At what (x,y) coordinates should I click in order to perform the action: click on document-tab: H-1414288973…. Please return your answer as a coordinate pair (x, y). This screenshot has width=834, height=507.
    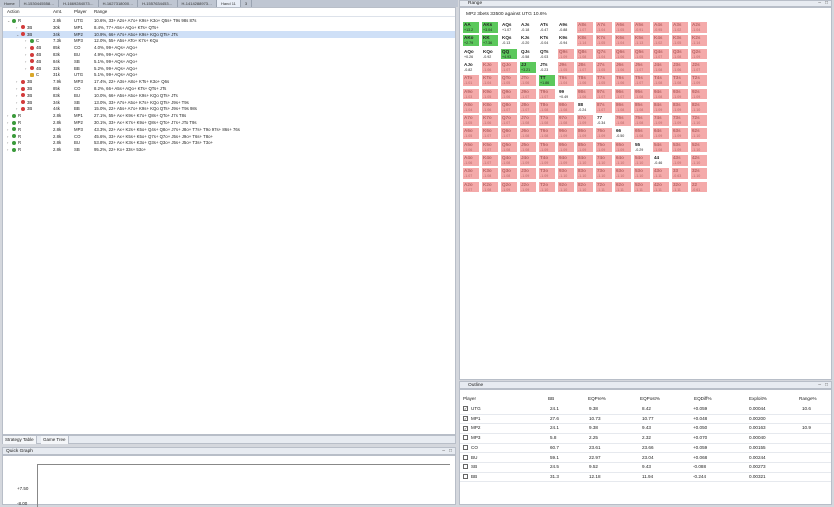
    Looking at the image, I should click on (198, 3).